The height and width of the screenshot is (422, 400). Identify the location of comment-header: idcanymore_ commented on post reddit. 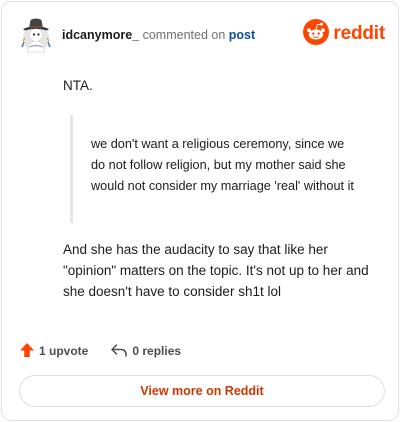
(202, 35).